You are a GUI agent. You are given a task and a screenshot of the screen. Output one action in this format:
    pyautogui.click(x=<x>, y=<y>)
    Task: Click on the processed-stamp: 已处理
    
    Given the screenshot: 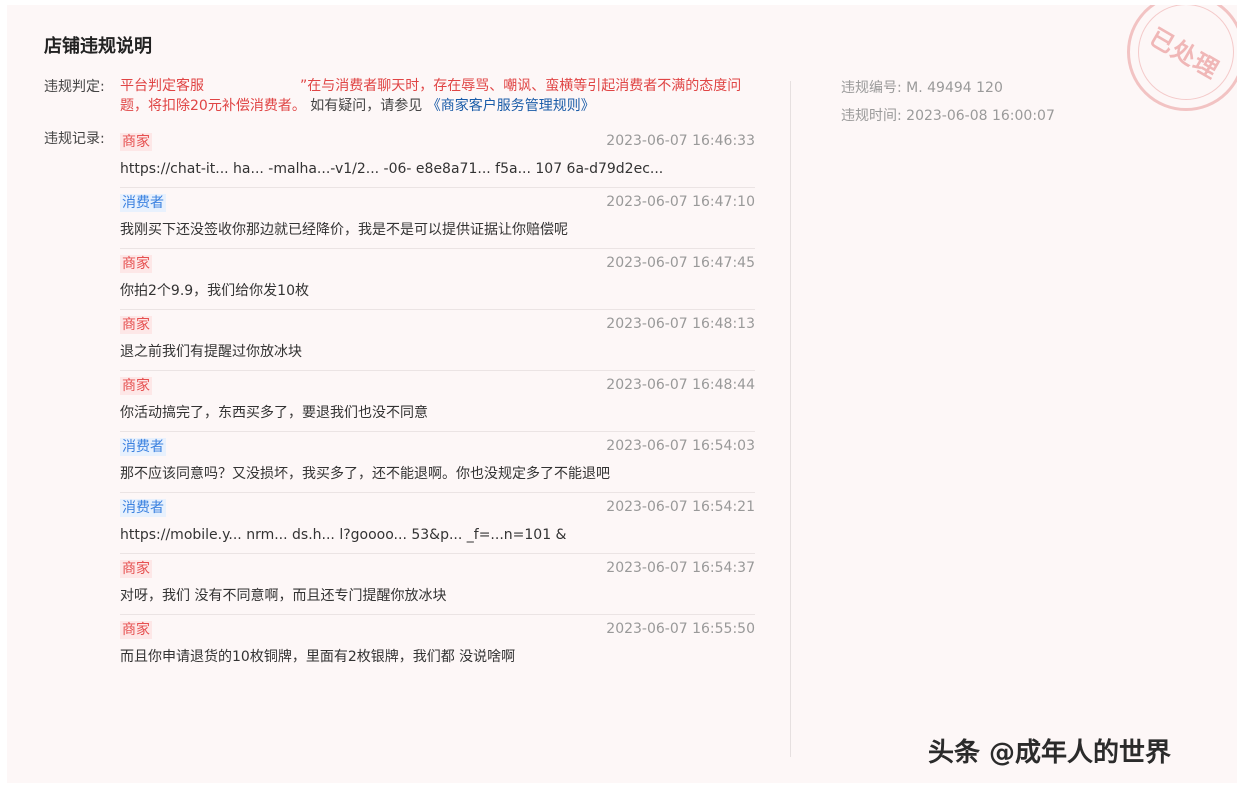 What is the action you would take?
    pyautogui.click(x=1182, y=58)
    